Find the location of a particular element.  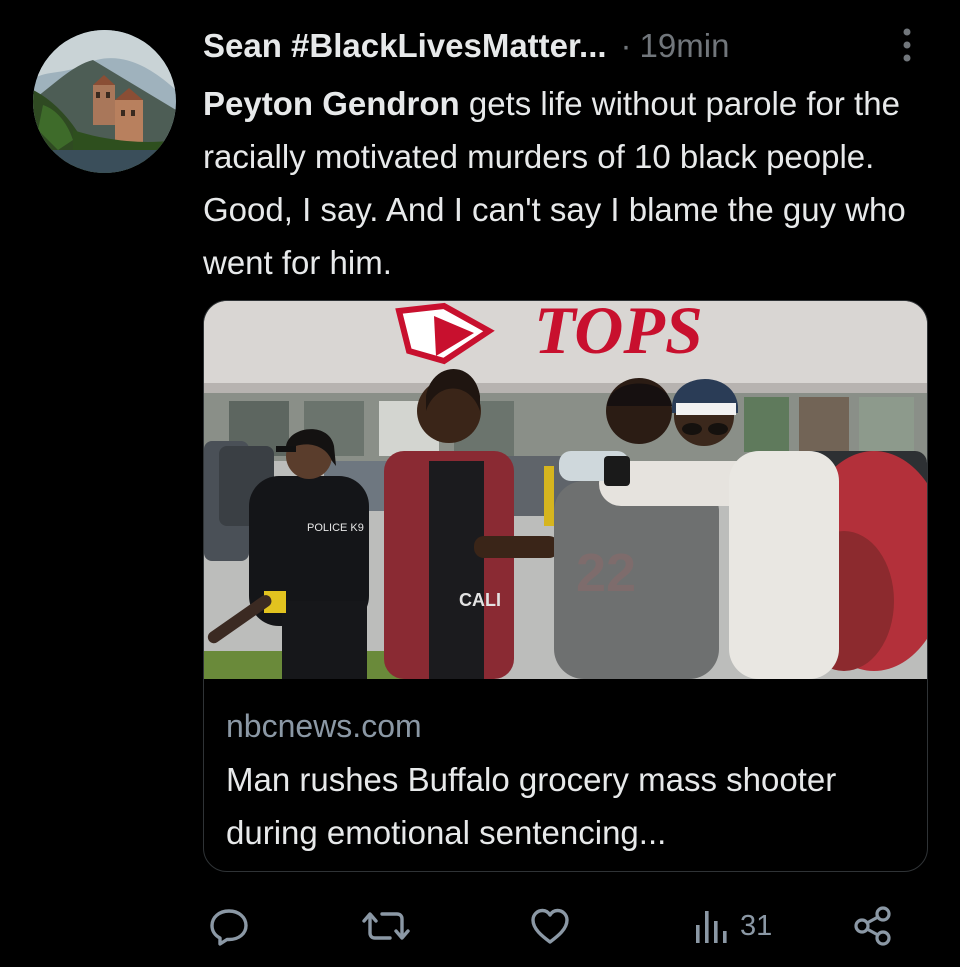

bold-name: Peyton Gendron is located at coordinates (331, 103).